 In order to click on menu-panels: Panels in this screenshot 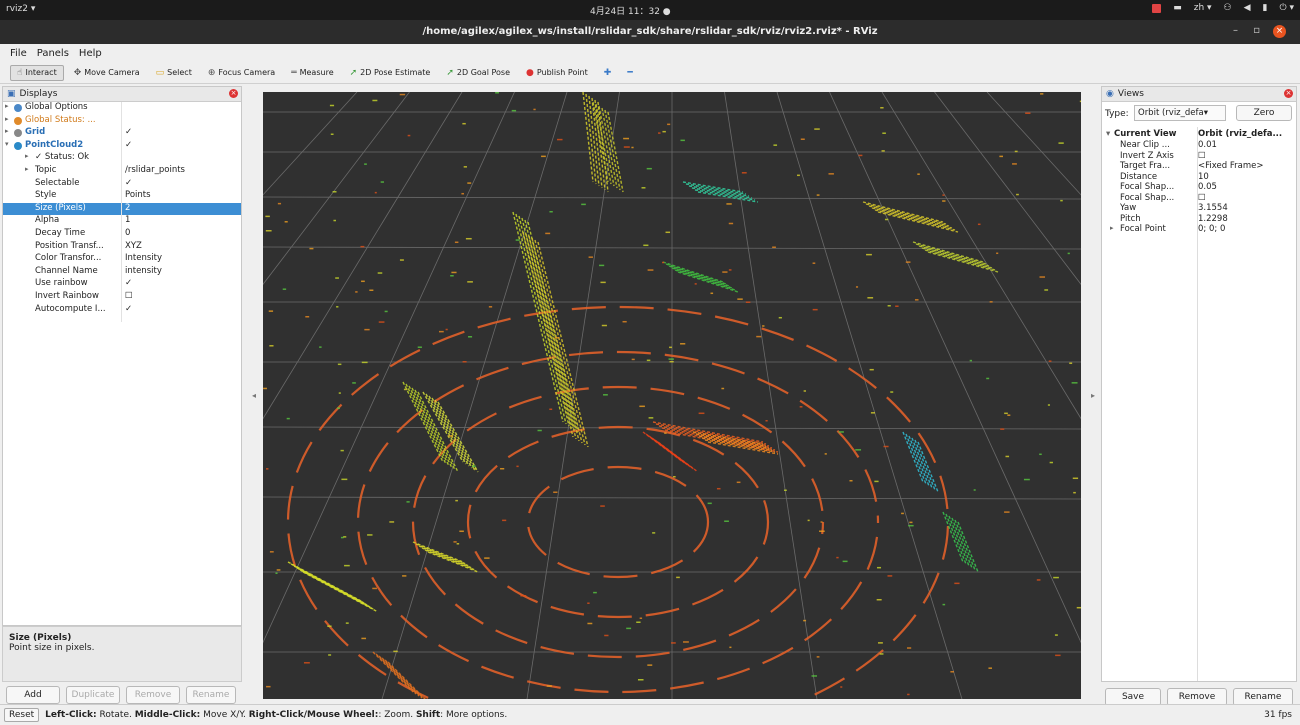, I will do `click(53, 53)`.